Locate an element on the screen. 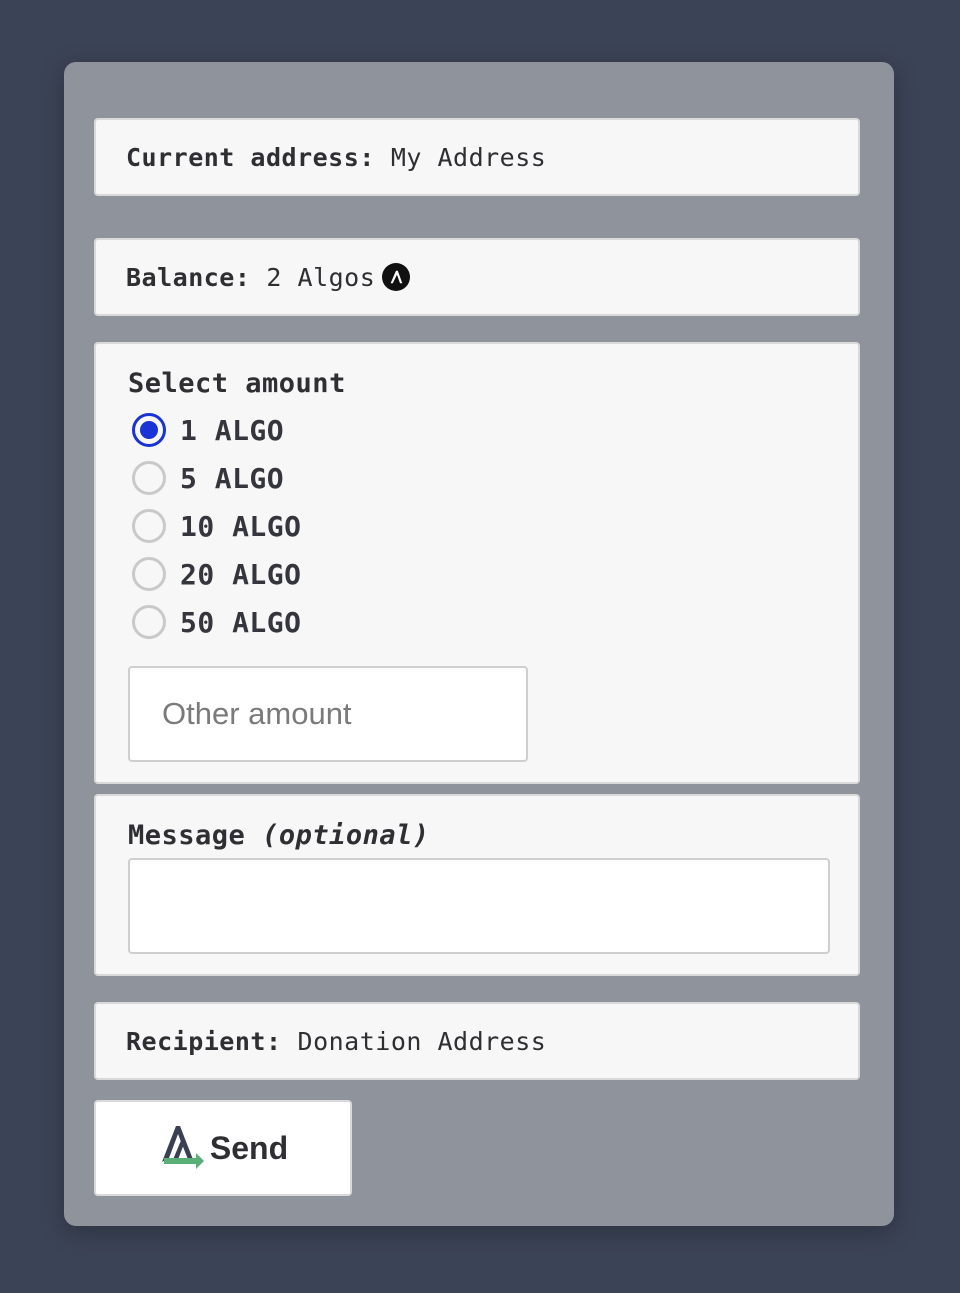 This screenshot has width=960, height=1293. message-optional-hint: (optional) is located at coordinates (346, 835).